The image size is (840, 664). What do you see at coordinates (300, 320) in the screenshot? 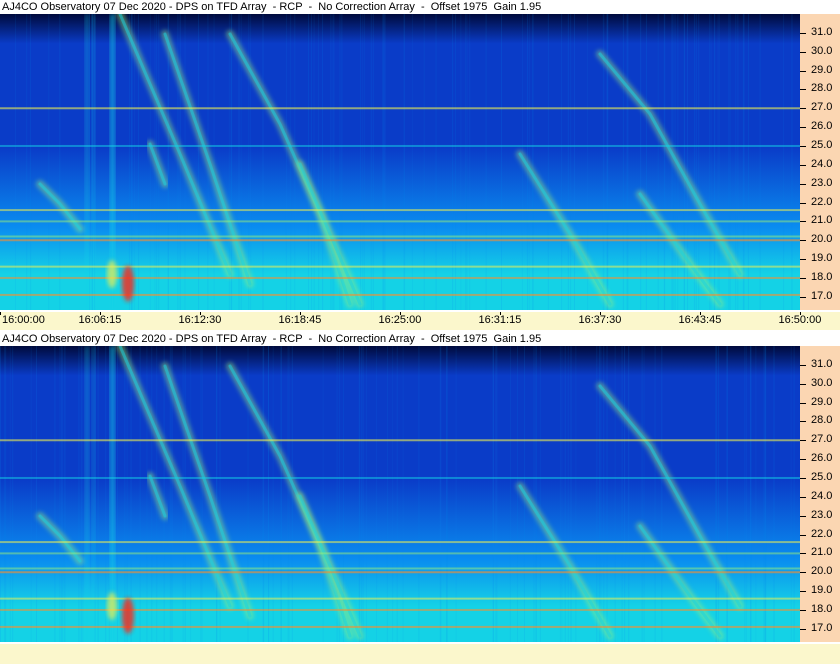
I see `time-tick-label: 16:18:45` at bounding box center [300, 320].